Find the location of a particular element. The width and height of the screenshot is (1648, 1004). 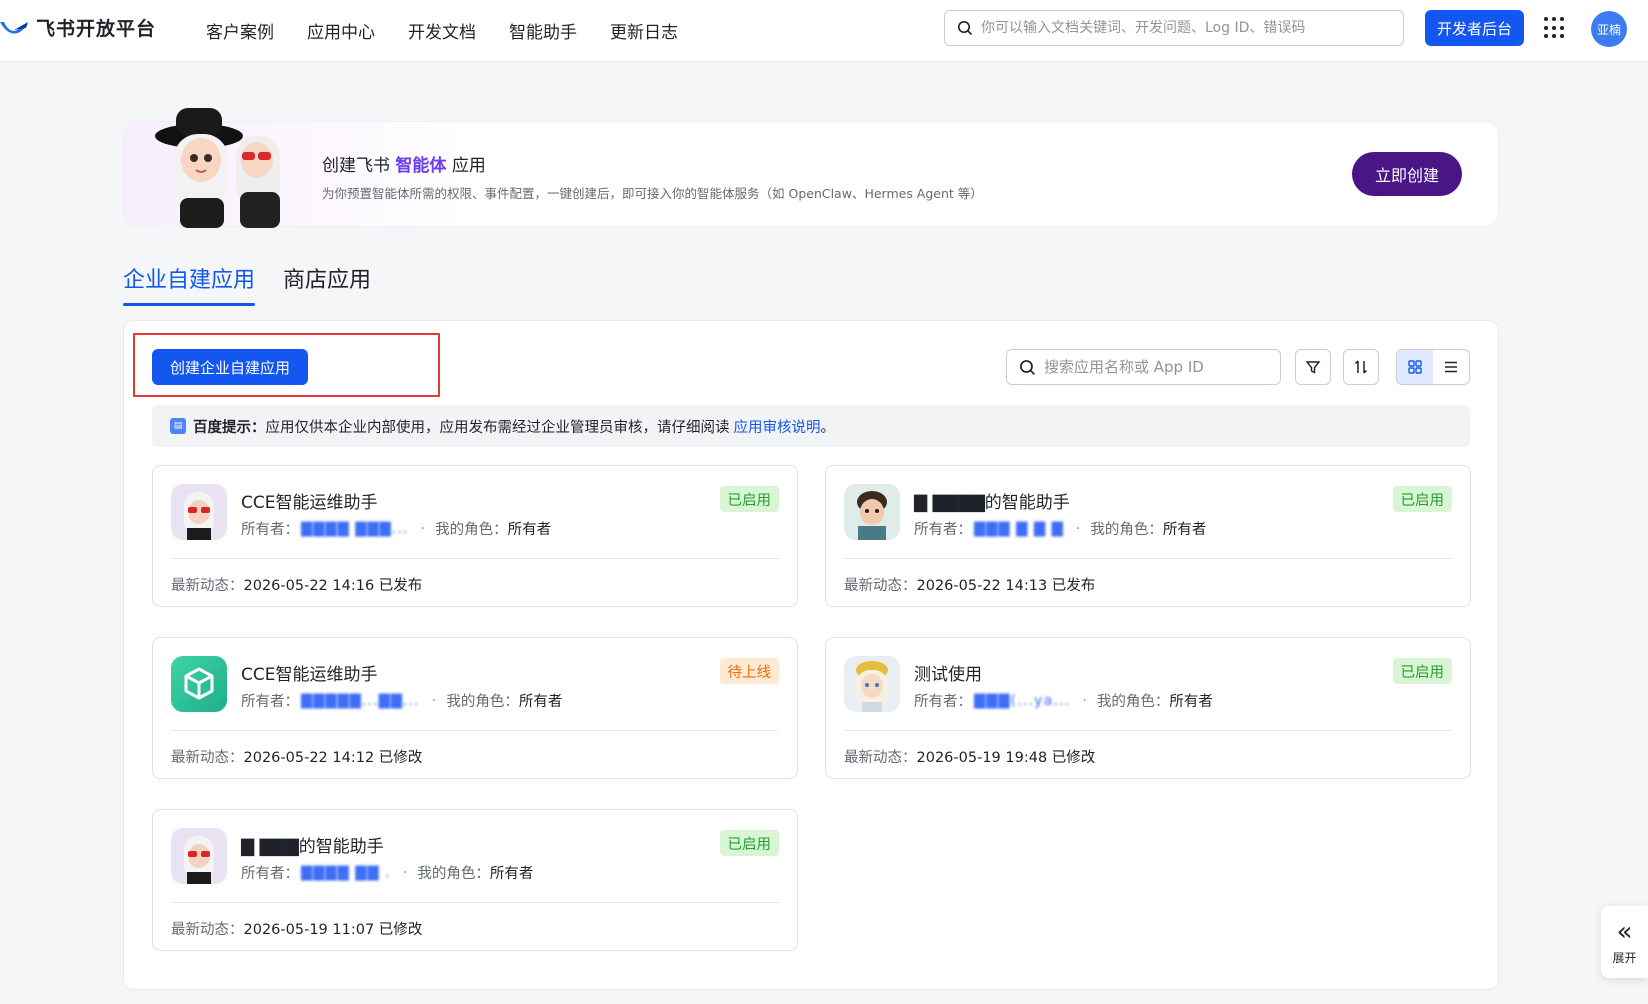

nav-changelog: 更新日志 is located at coordinates (644, 30).